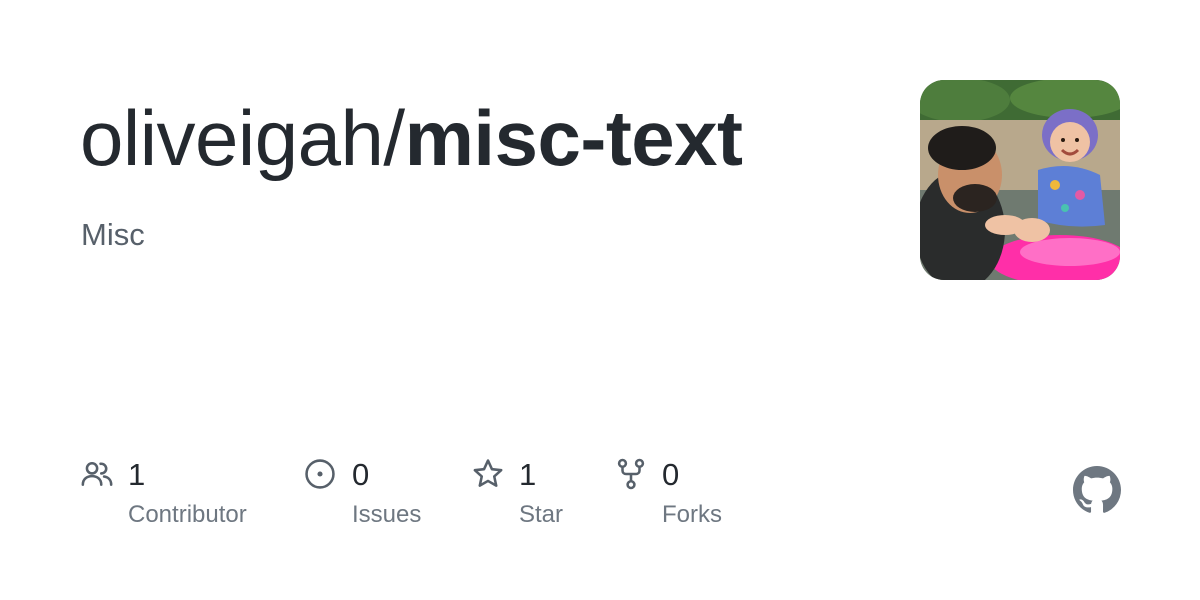 Image resolution: width=1200 pixels, height=600 pixels. What do you see at coordinates (361, 474) in the screenshot?
I see `issues-count: 0` at bounding box center [361, 474].